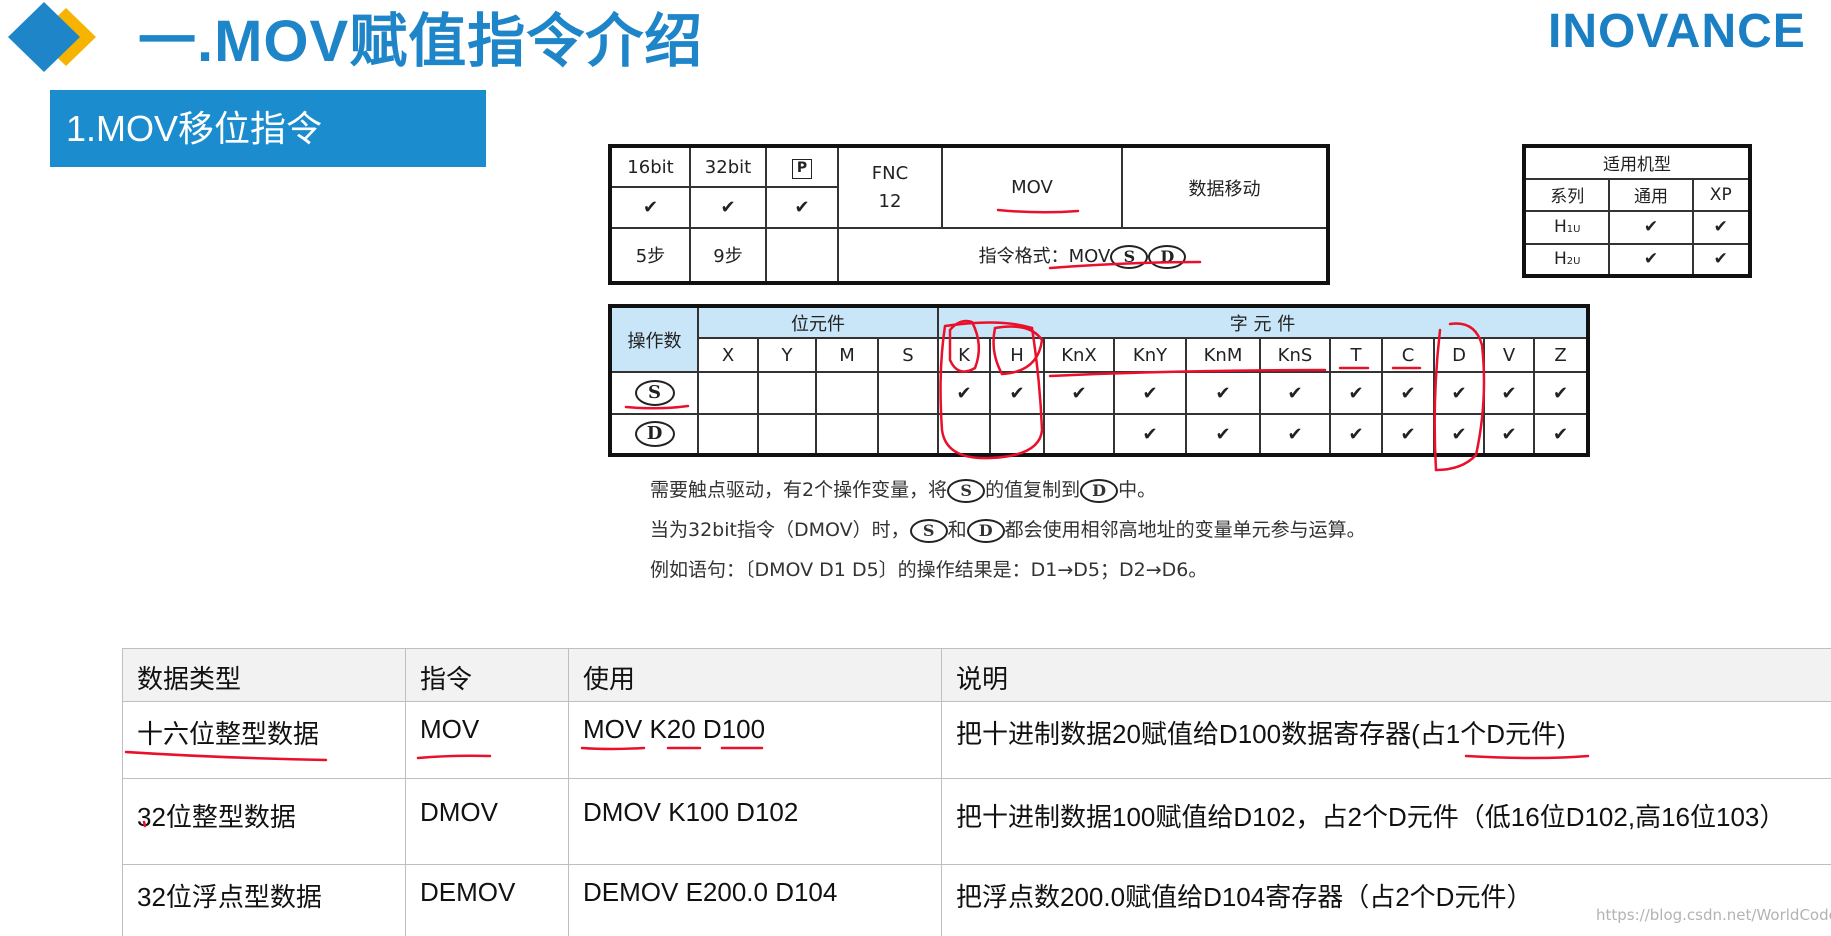 The image size is (1831, 936). What do you see at coordinates (728, 255) in the screenshot?
I see `steps32: 9步` at bounding box center [728, 255].